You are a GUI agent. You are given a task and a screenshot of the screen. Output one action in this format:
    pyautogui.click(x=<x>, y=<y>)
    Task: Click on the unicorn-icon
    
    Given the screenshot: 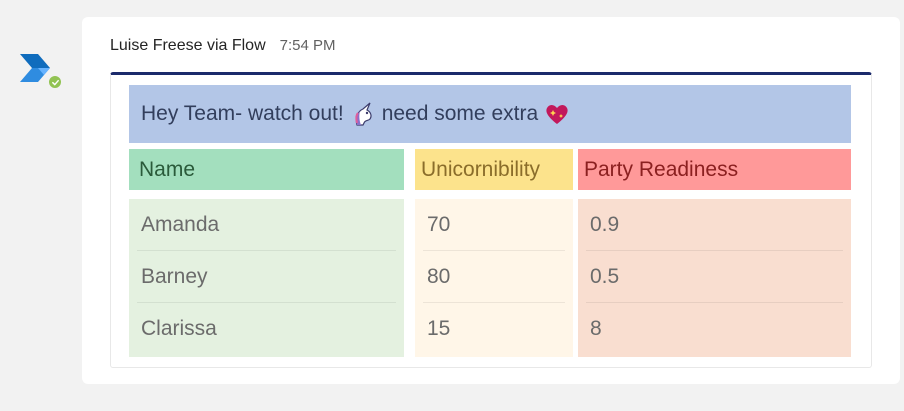 What is the action you would take?
    pyautogui.click(x=363, y=114)
    